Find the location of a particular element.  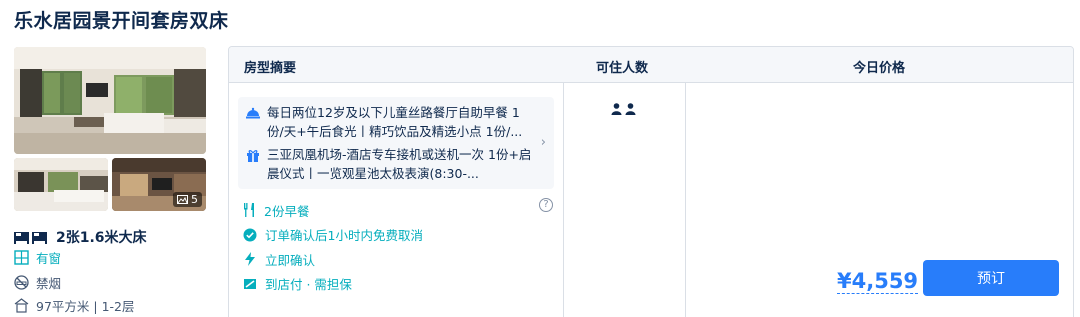

window-text: 有窗 is located at coordinates (49, 258).